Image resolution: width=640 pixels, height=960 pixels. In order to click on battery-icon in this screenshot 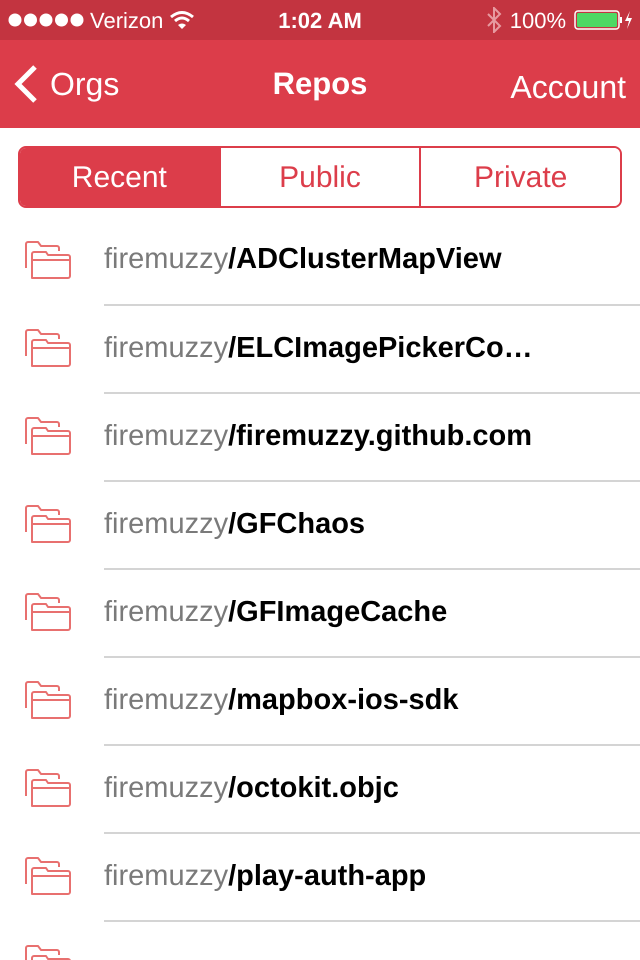, I will do `click(603, 20)`.